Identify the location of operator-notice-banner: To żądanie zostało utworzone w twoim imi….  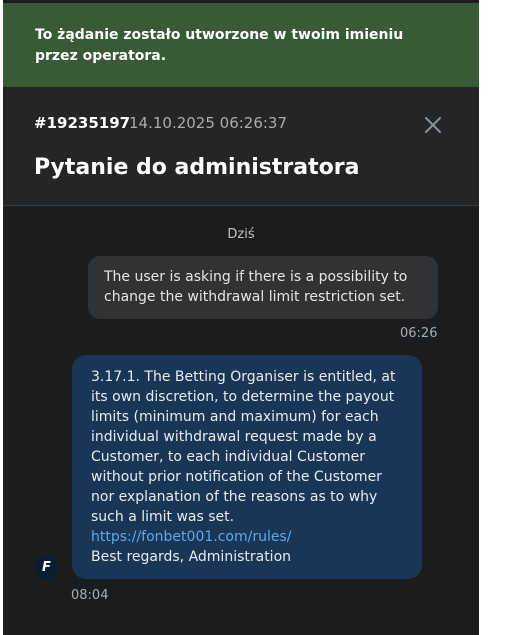
(241, 45).